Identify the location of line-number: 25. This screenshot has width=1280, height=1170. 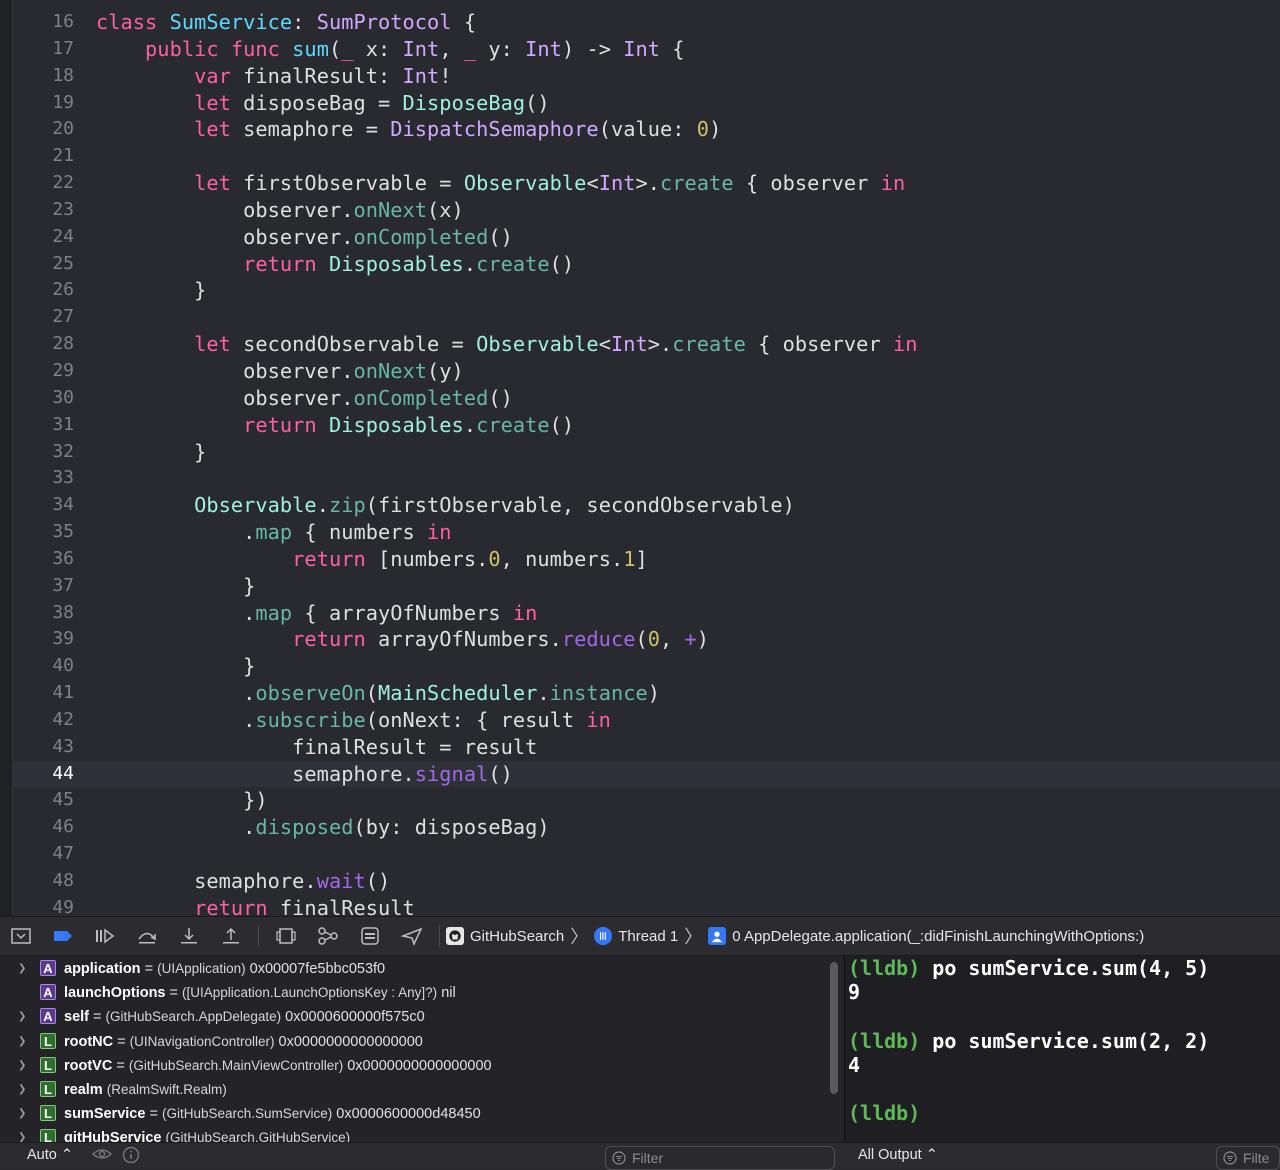
(43, 264).